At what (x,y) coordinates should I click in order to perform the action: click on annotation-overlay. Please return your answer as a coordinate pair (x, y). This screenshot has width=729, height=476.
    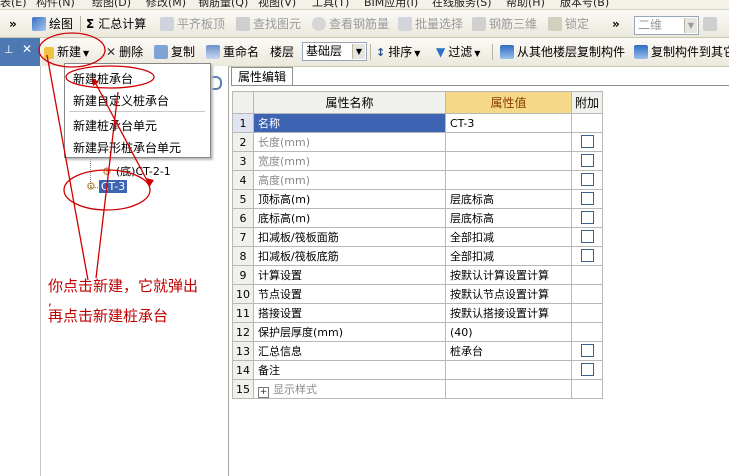
    Looking at the image, I should click on (96, 156).